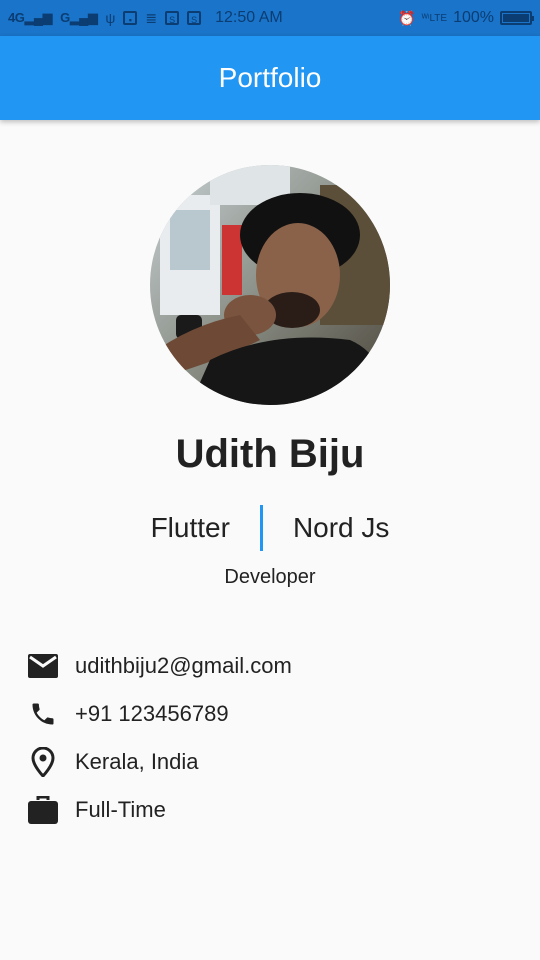  What do you see at coordinates (151, 17) in the screenshot?
I see `storage-icon: ≣` at bounding box center [151, 17].